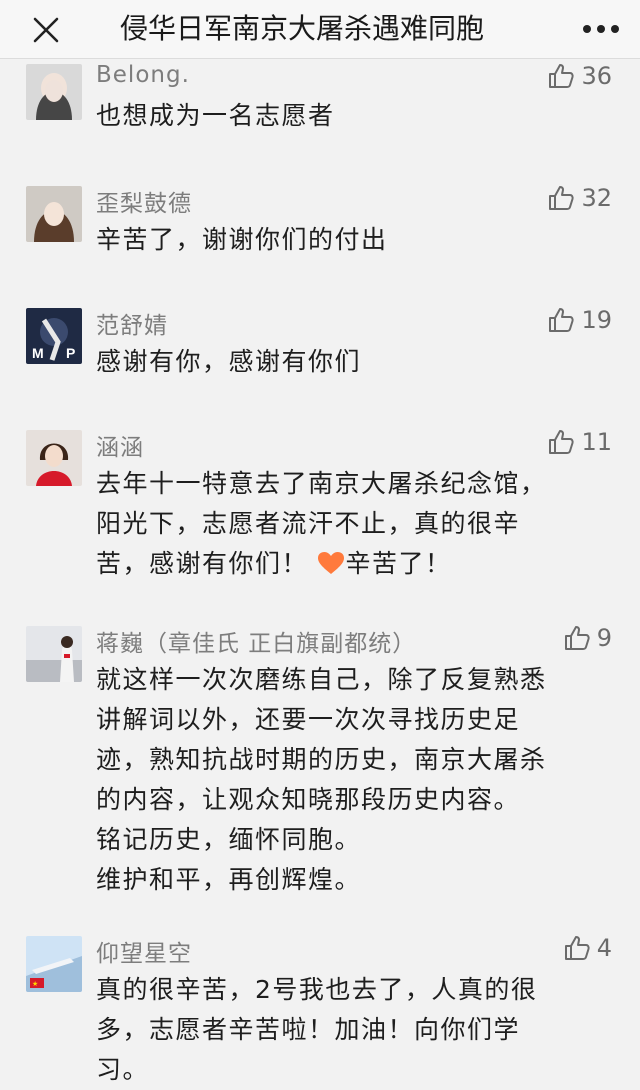  I want to click on comment-text: 真的很辛苦，2号我也去了，人真的很 多，志愿者辛苦啦！加油！向你们学 习。, so click(353, 1030).